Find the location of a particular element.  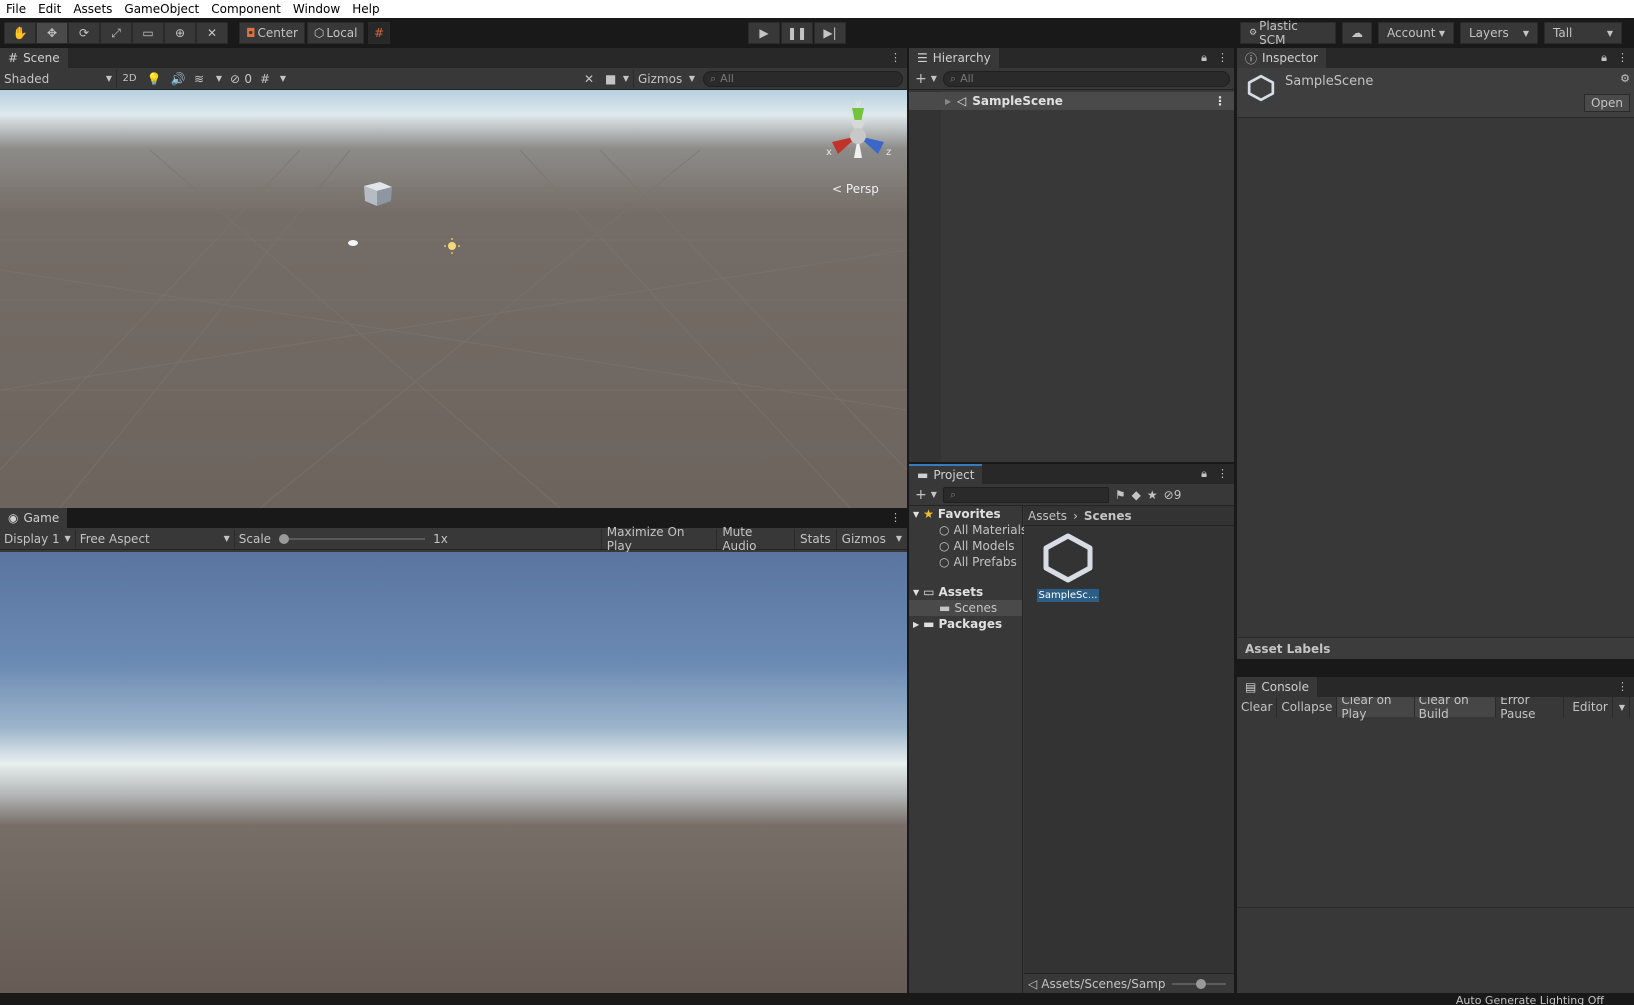

hidden-packages-toggle: ⊘9 is located at coordinates (1173, 495).